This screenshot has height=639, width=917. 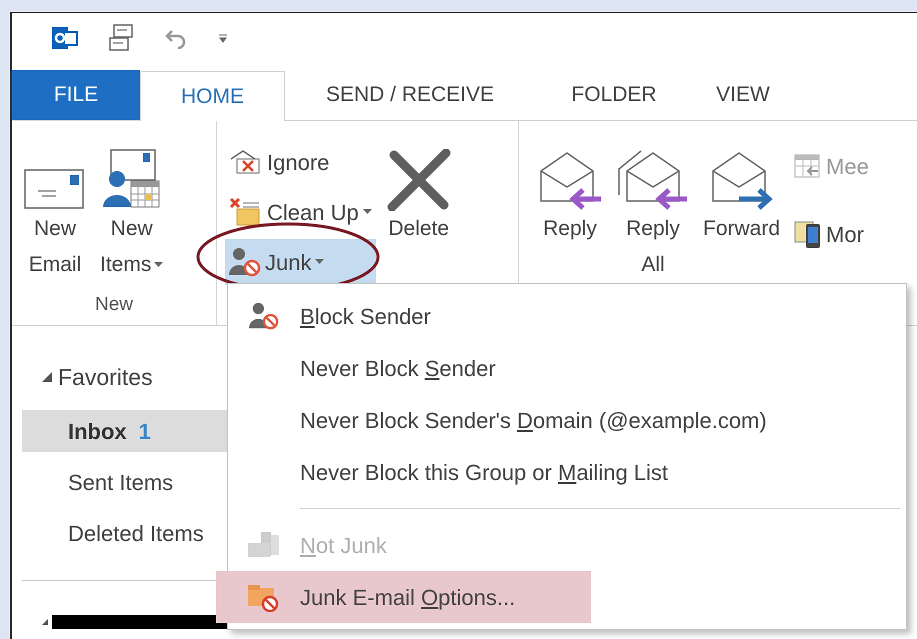 What do you see at coordinates (121, 38) in the screenshot?
I see `send-receive-icon` at bounding box center [121, 38].